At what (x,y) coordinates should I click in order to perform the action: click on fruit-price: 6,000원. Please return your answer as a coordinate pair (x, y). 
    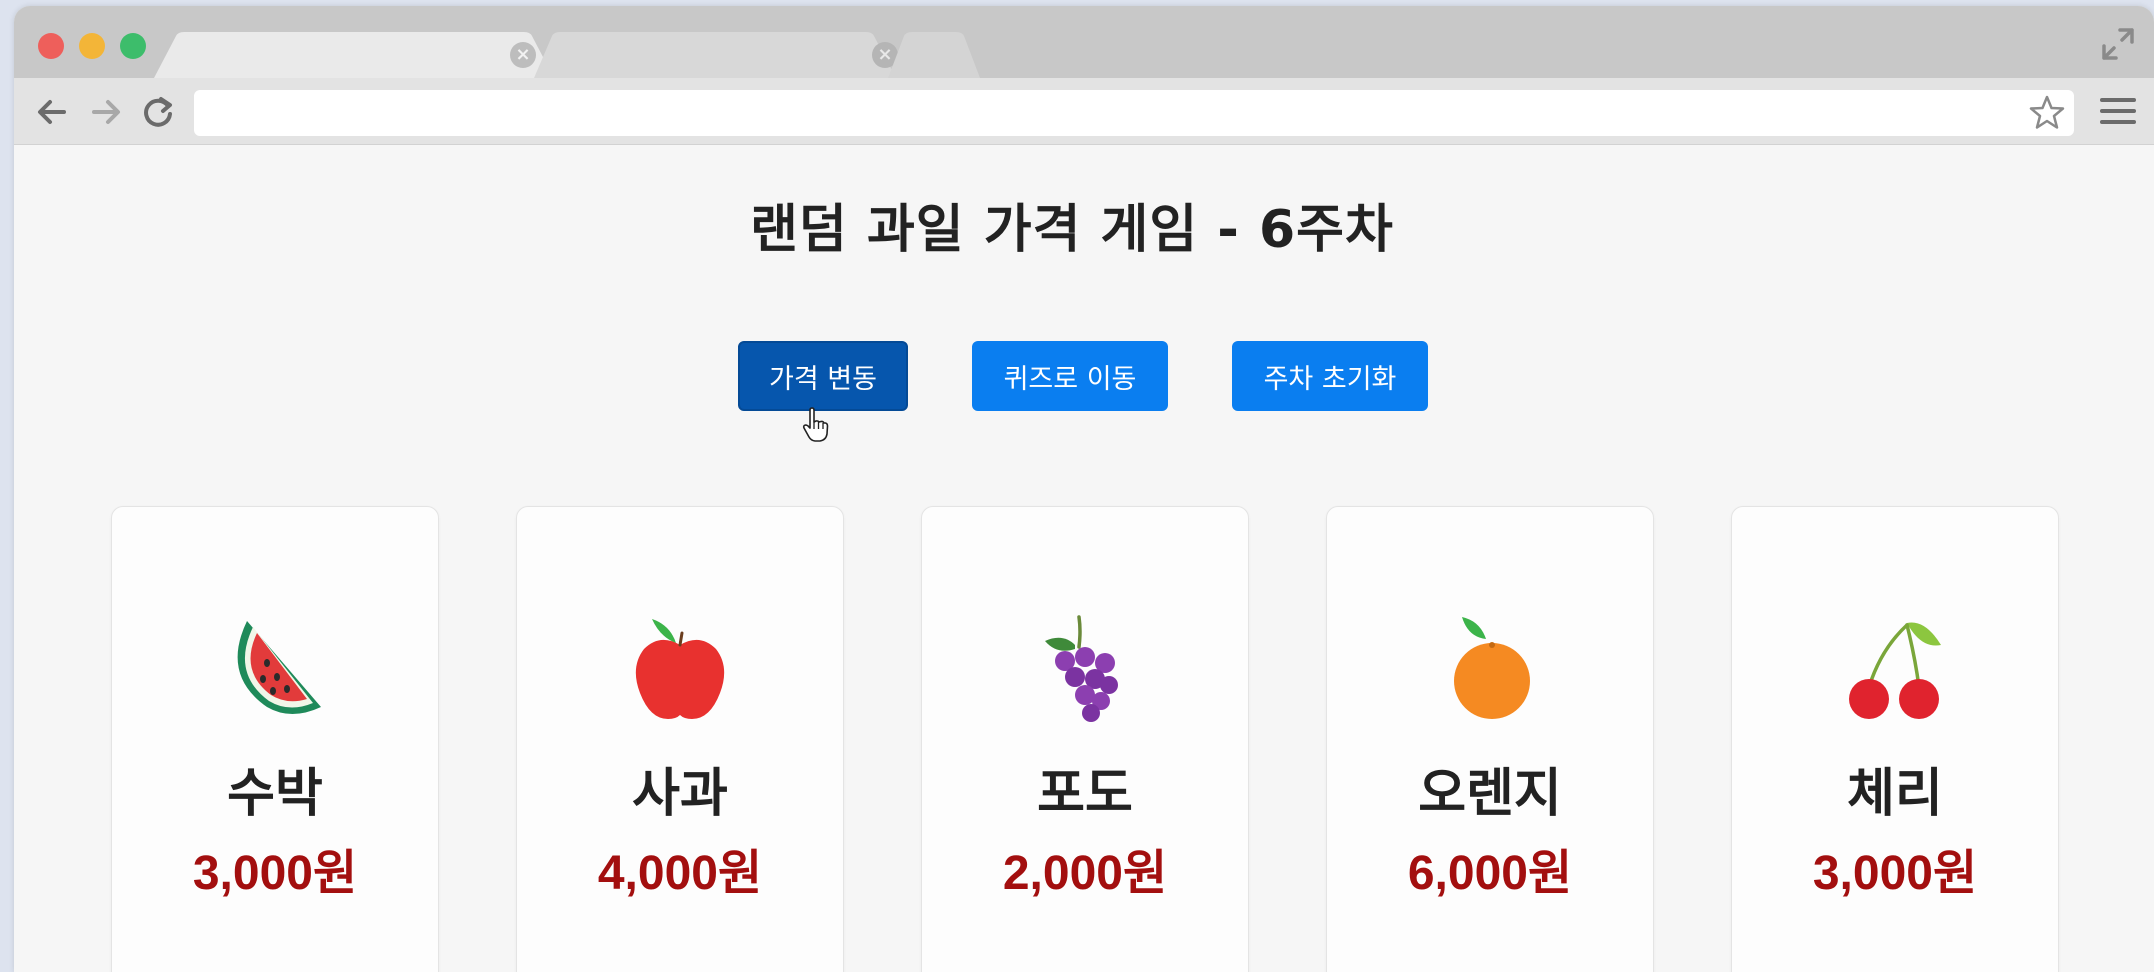
    Looking at the image, I should click on (1490, 873).